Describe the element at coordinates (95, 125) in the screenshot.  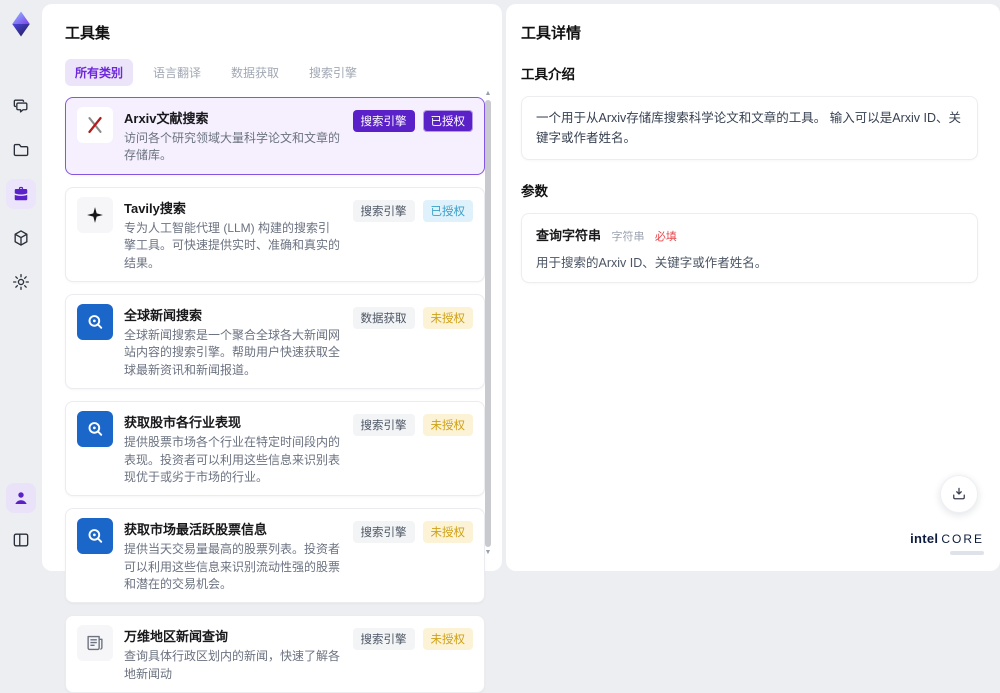
I see `arxiv-icon` at that location.